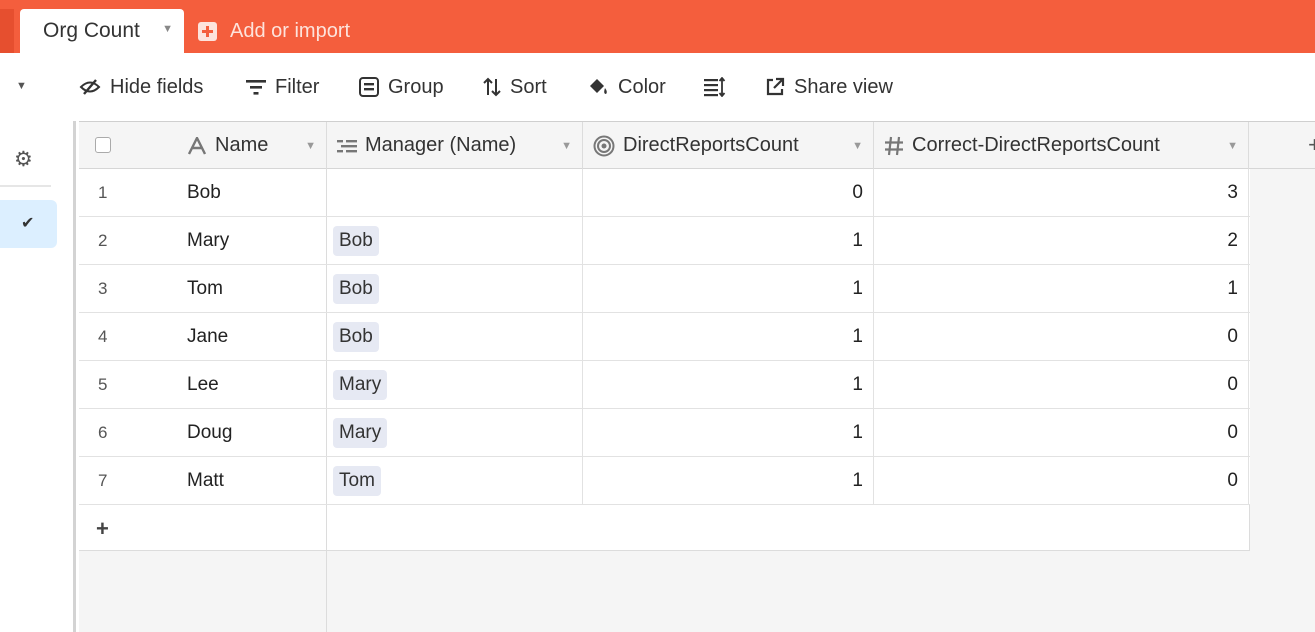 The height and width of the screenshot is (632, 1315). What do you see at coordinates (657, 26) in the screenshot?
I see `tab-bar: Org Count ▼ Add or import` at bounding box center [657, 26].